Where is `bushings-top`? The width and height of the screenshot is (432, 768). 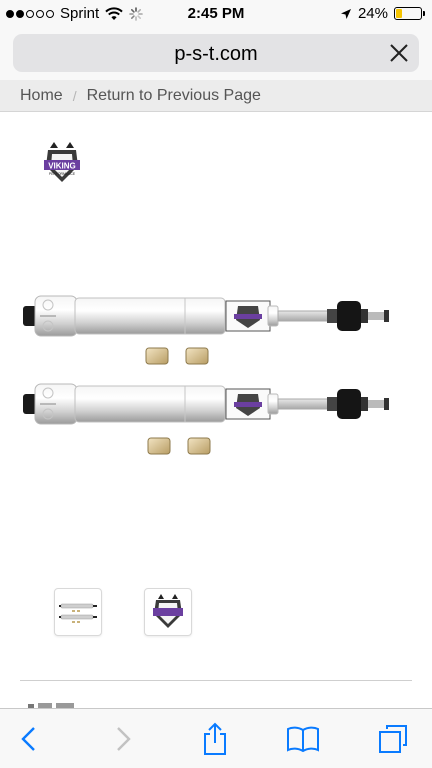 bushings-top is located at coordinates (177, 356).